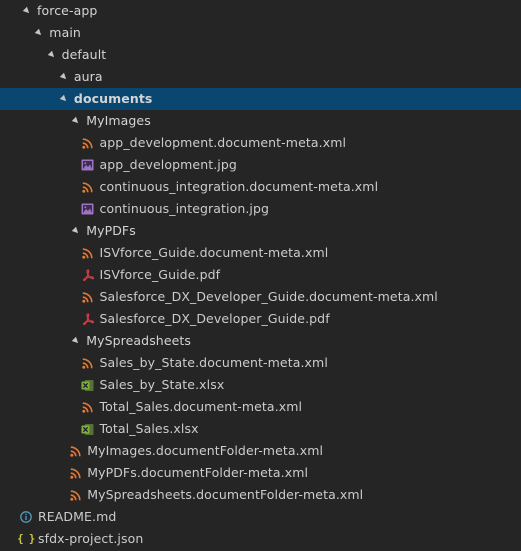  What do you see at coordinates (225, 494) in the screenshot?
I see `tree-item-label: MySpreadsheets.documentFolder-meta.xml` at bounding box center [225, 494].